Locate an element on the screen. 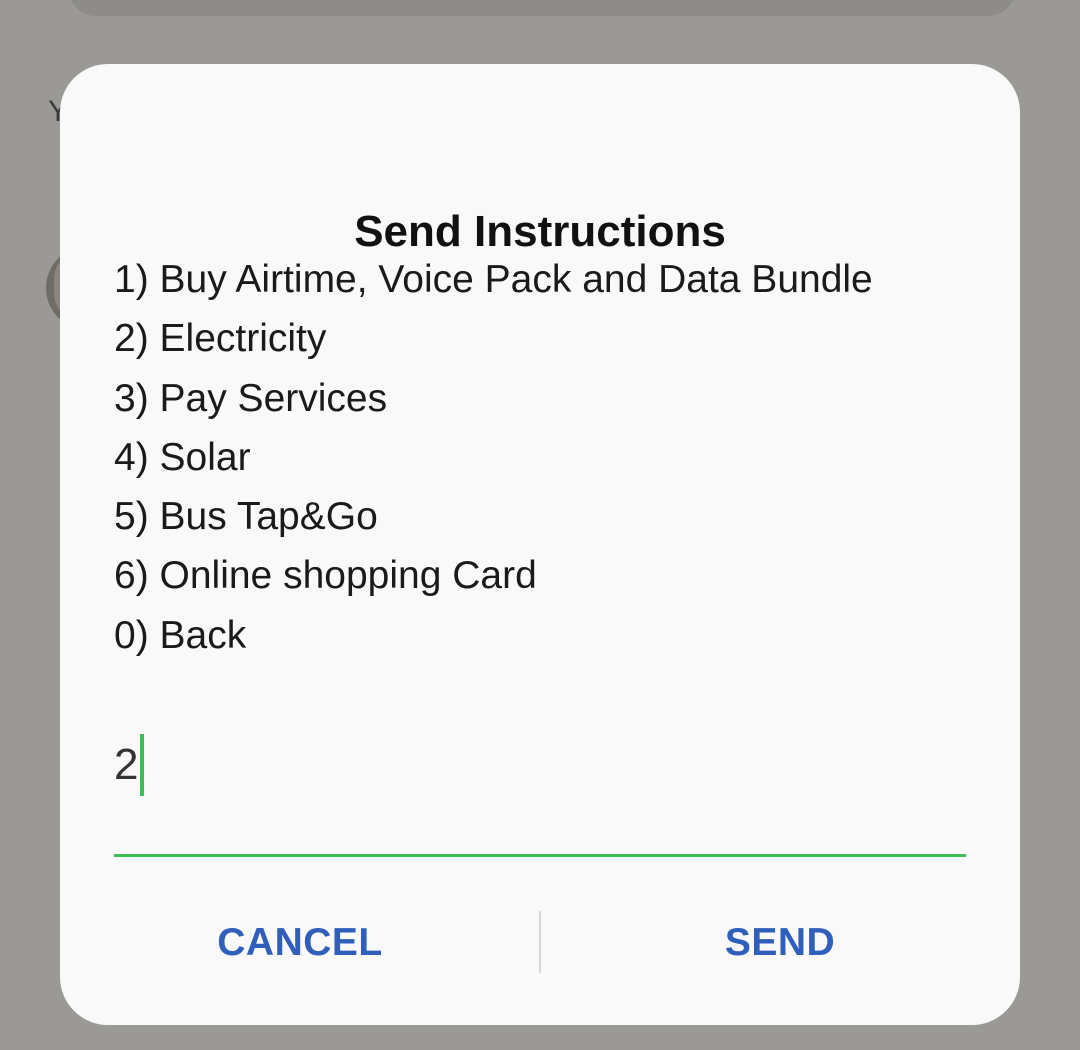  menu-option-solar: 4) Solar is located at coordinates (182, 457).